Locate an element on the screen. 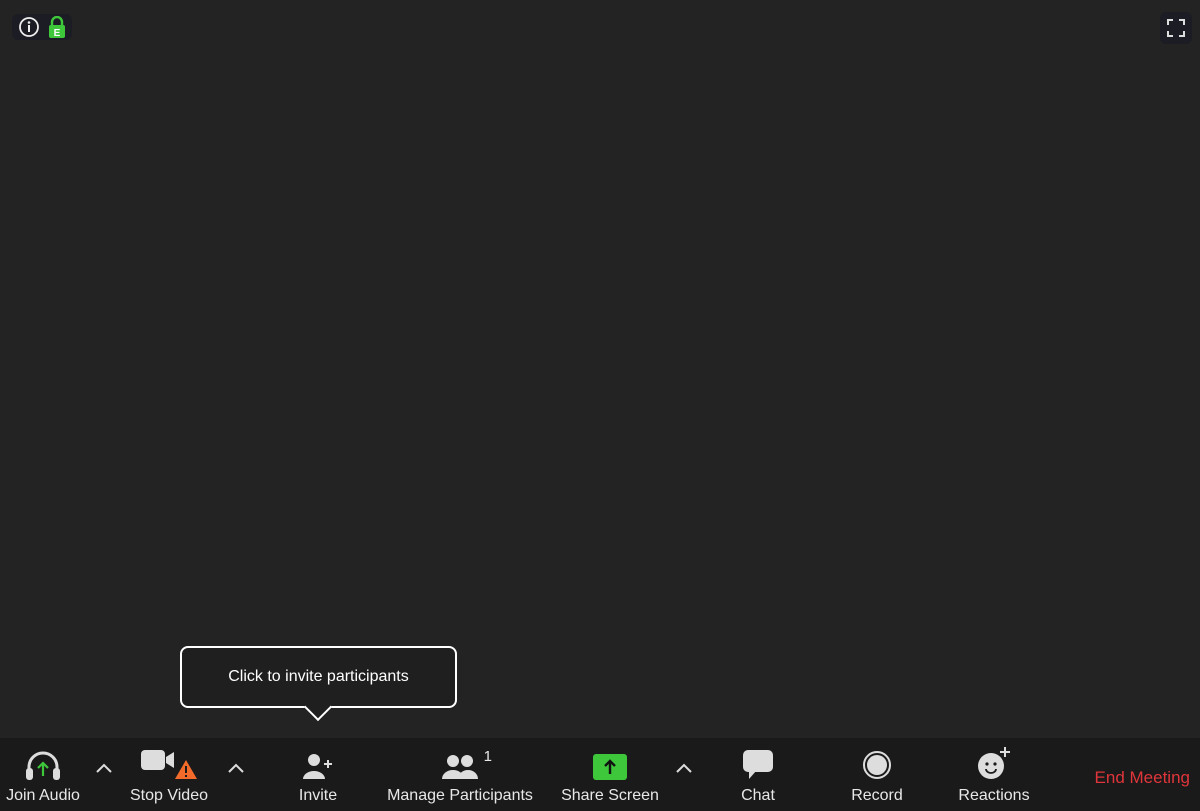 This screenshot has height=811, width=1200. reactions-label: Reactions is located at coordinates (994, 795).